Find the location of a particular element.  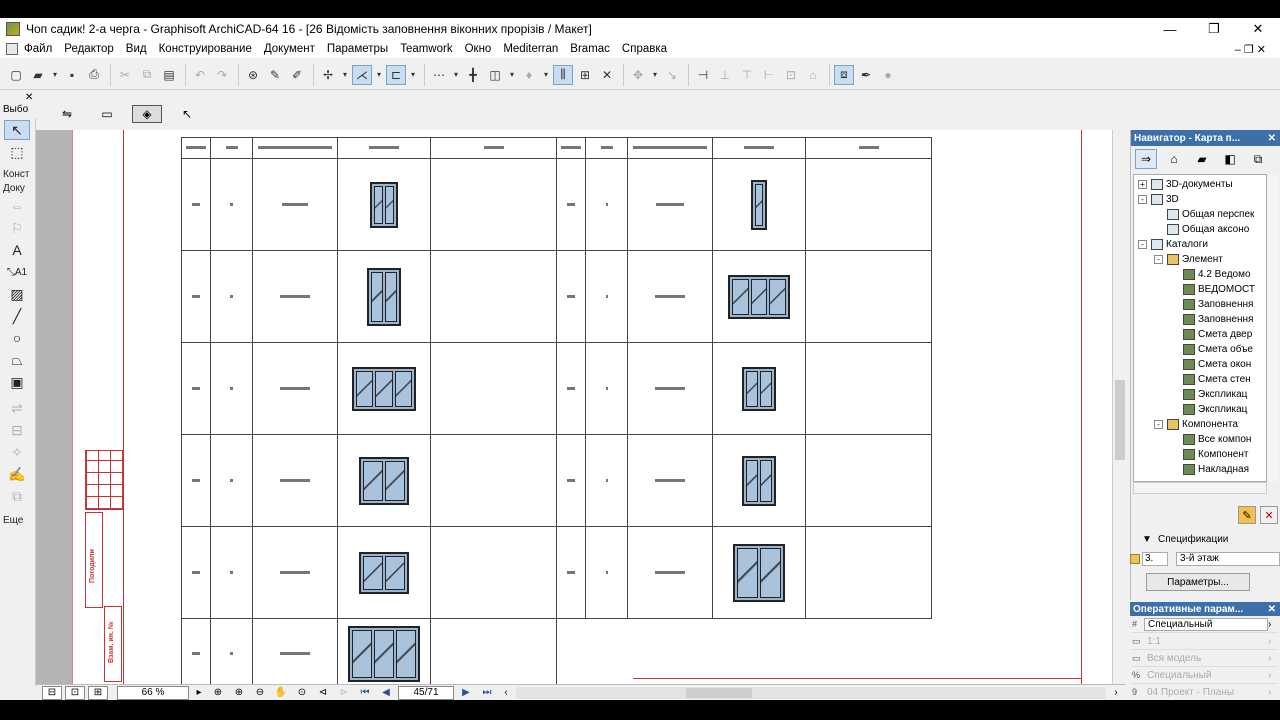

menu-teamwork: Teamwork is located at coordinates (426, 49).